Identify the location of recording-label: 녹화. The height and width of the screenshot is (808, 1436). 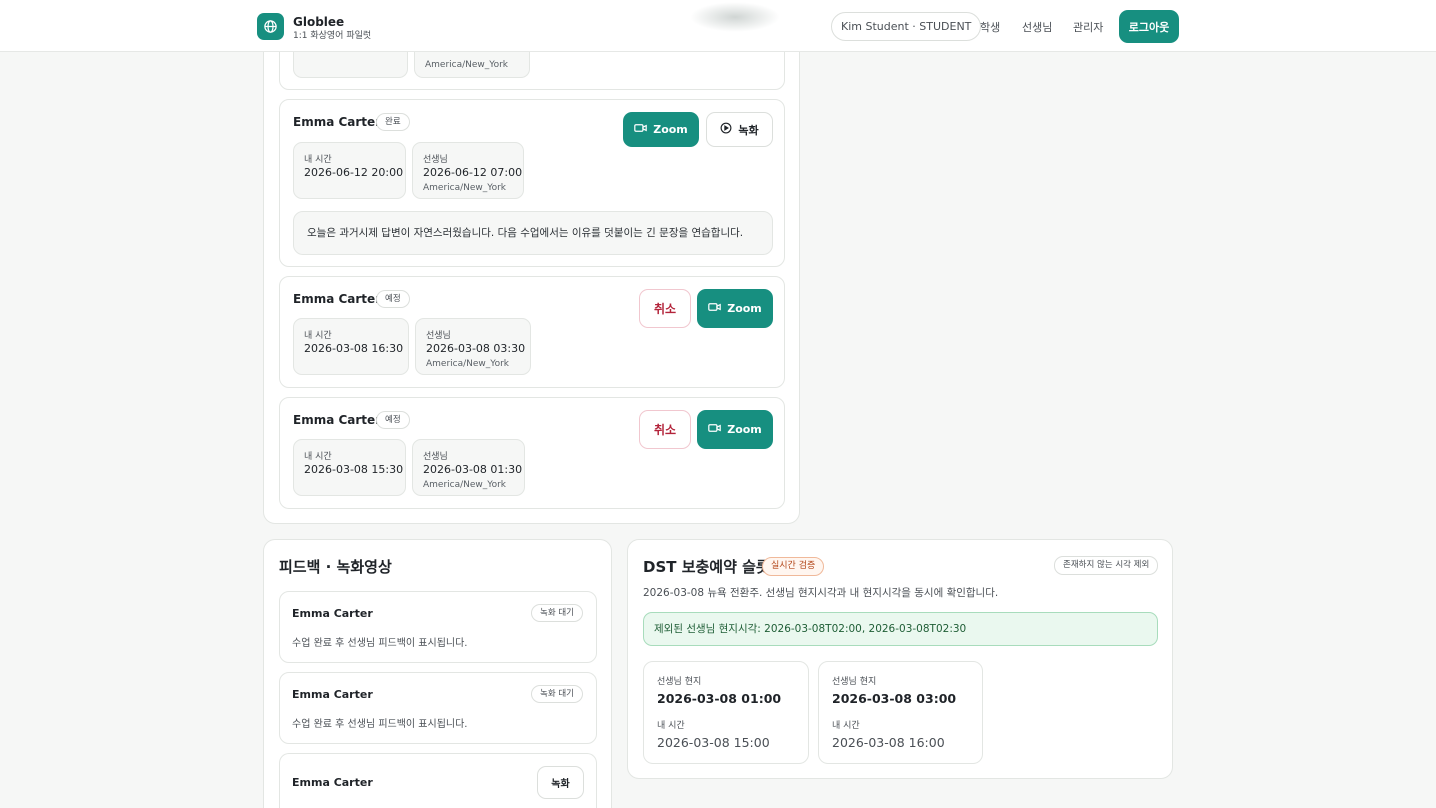
(748, 130).